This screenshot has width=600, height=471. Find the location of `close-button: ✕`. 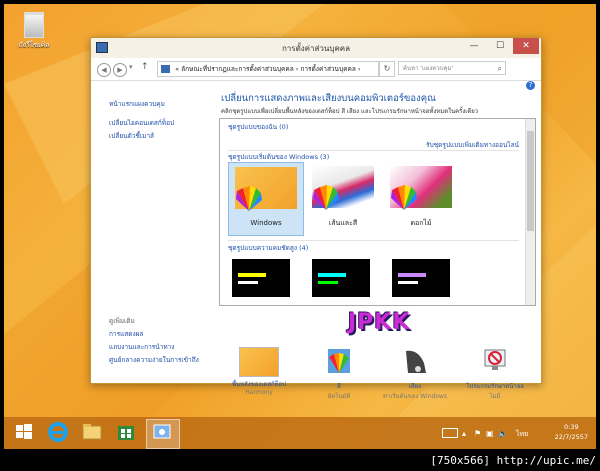

close-button: ✕ is located at coordinates (526, 46).